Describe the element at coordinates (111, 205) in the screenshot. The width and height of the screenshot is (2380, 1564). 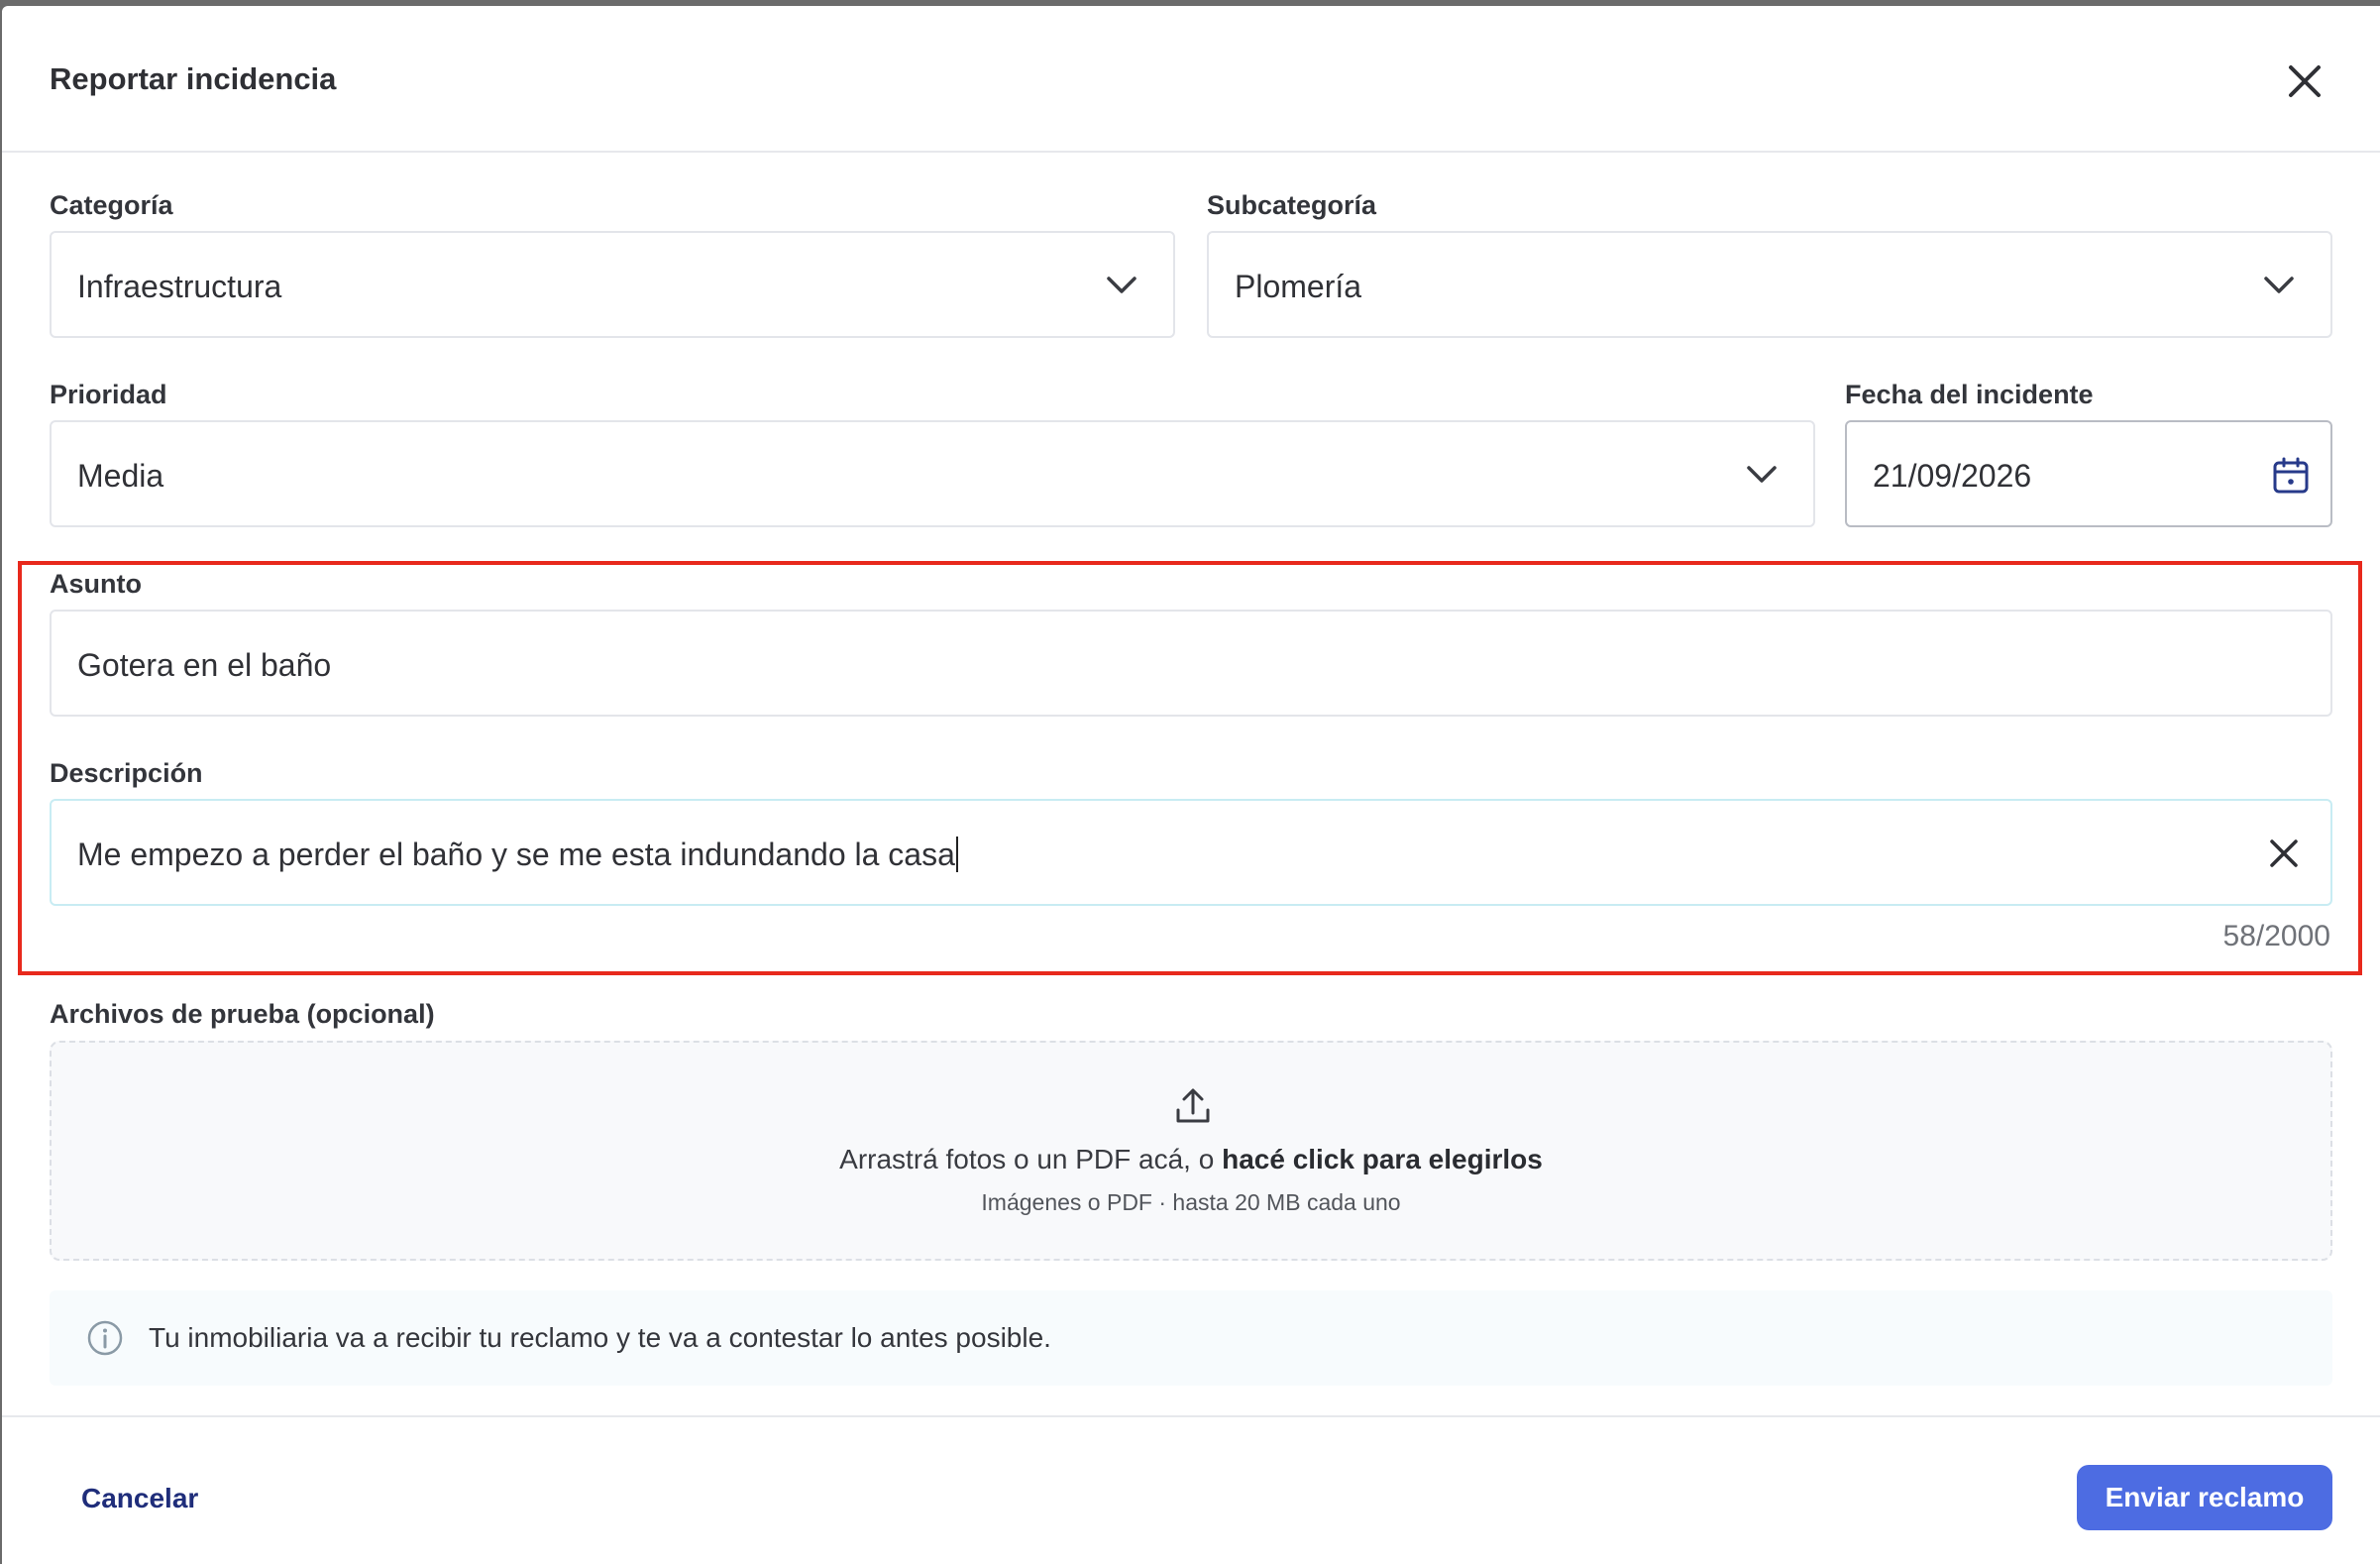
I see `categoria-label: Categoría` at that location.